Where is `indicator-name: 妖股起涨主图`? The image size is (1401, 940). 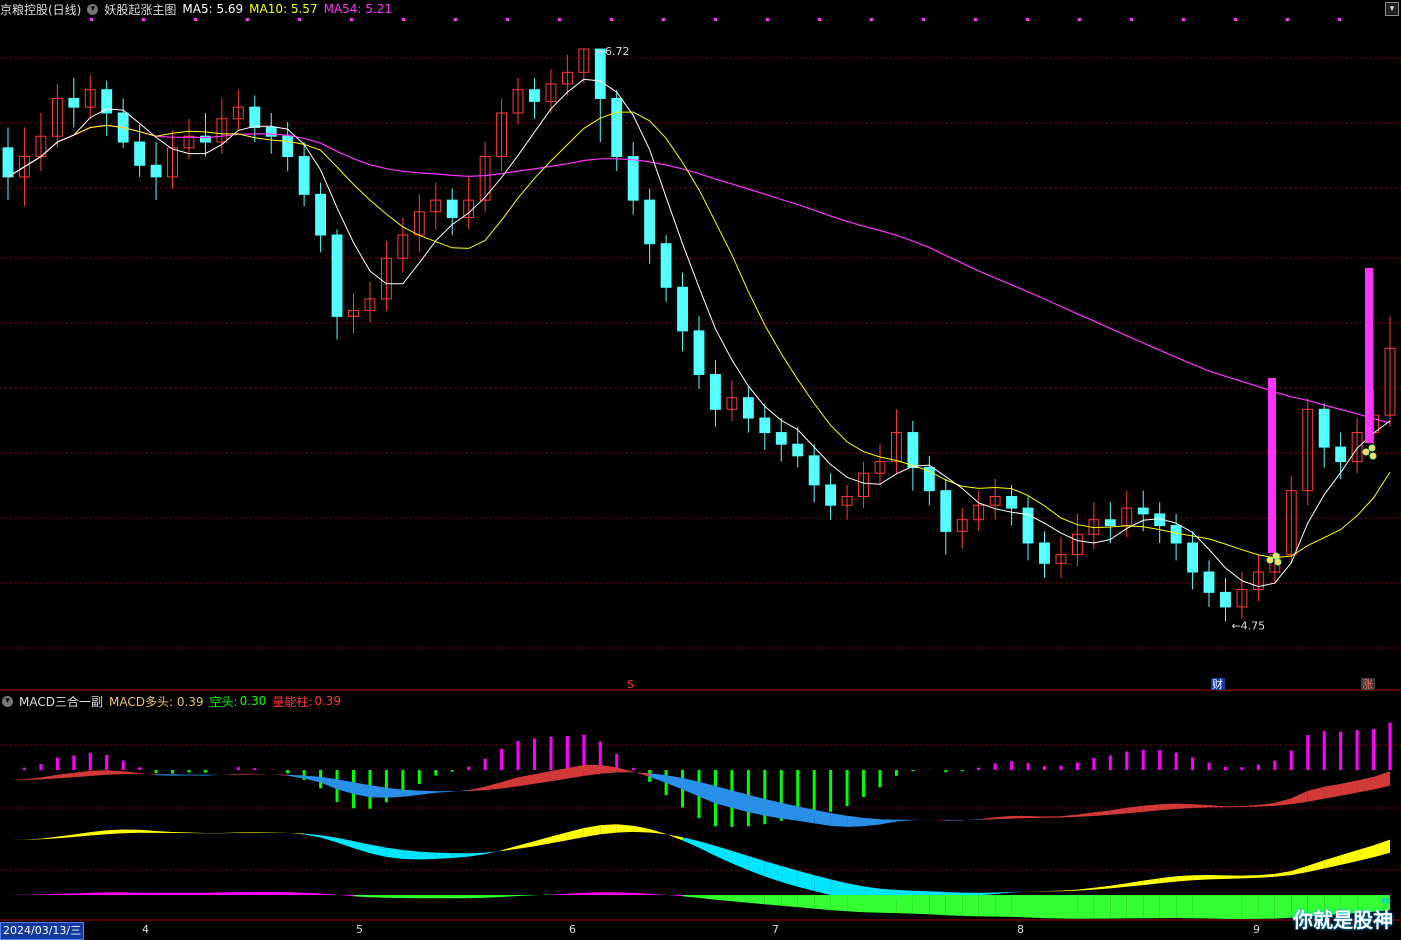 indicator-name: 妖股起涨主图 is located at coordinates (140, 9).